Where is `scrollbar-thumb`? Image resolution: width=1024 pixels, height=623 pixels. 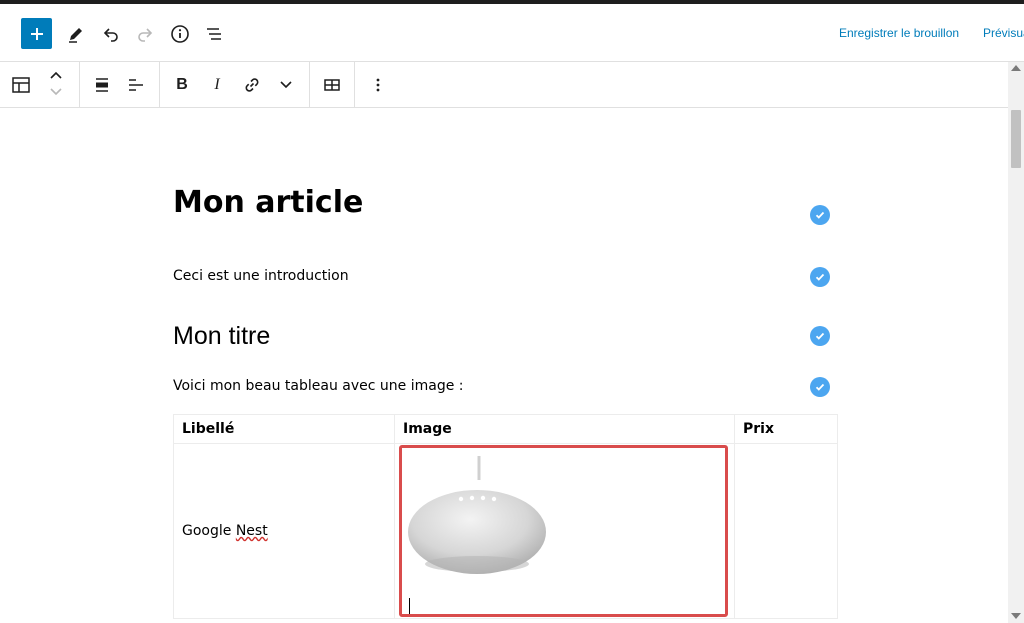 scrollbar-thumb is located at coordinates (1016, 139).